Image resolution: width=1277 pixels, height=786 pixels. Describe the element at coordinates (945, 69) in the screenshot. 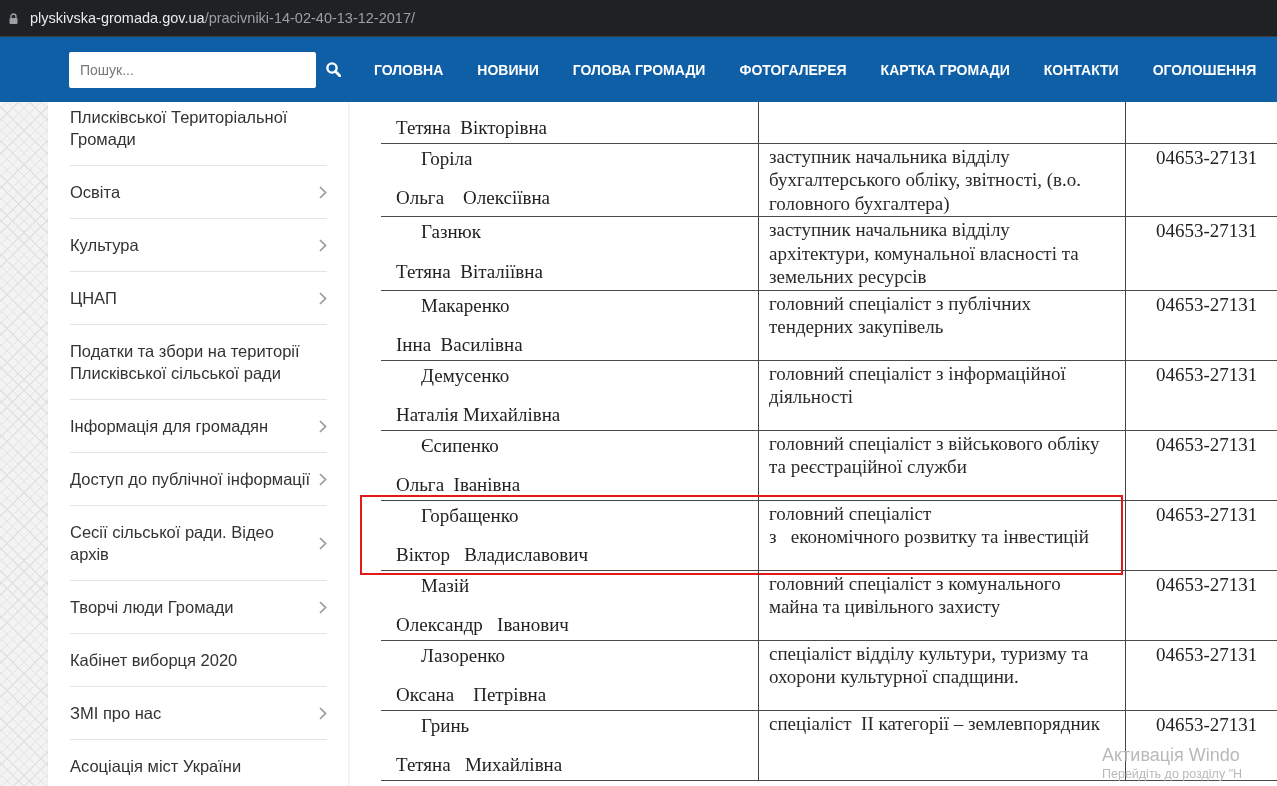

I see `nav-link: КАРТКА ГРОМАДИ` at that location.